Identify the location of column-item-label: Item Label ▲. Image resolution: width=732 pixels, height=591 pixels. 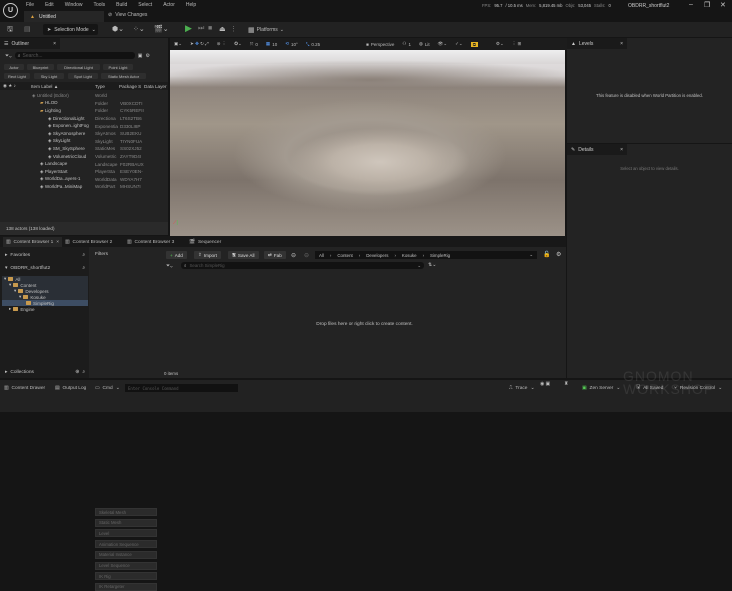
(44, 86).